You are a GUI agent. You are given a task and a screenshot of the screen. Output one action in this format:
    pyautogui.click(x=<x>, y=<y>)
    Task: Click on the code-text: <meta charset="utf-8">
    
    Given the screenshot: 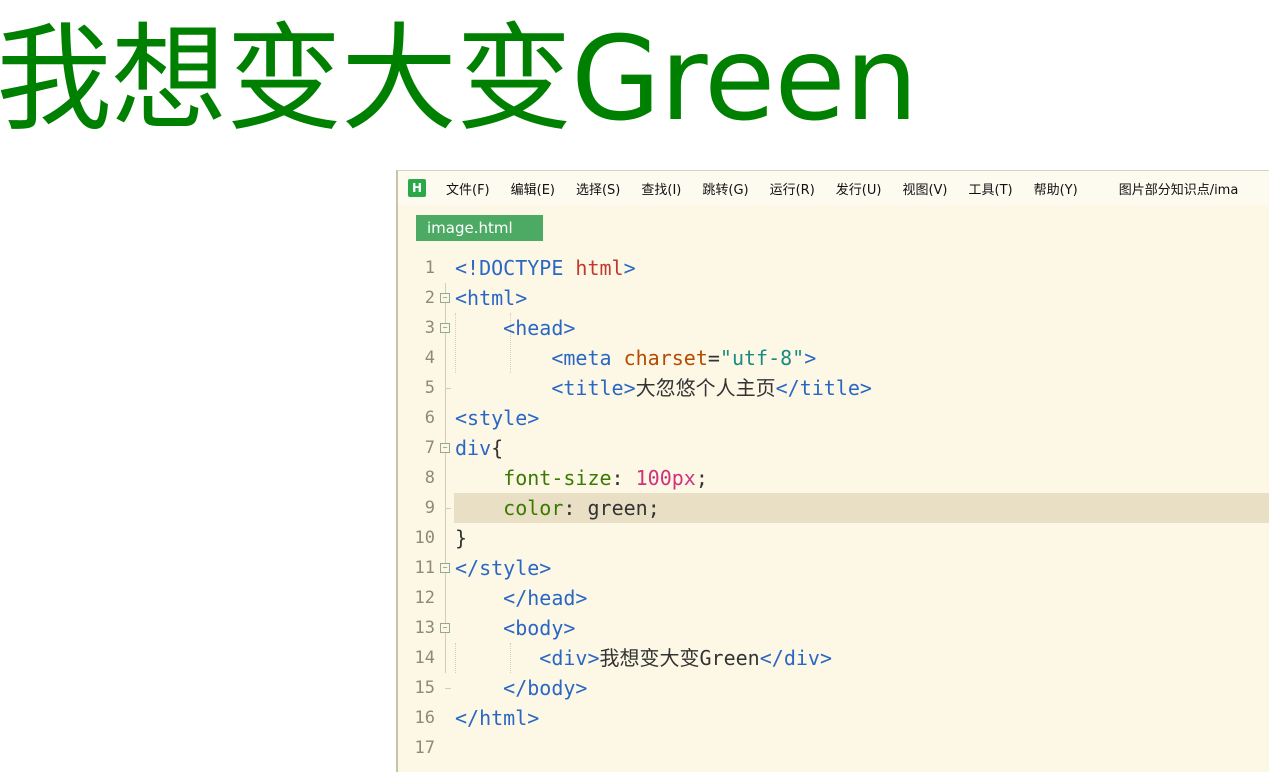 What is the action you would take?
    pyautogui.click(x=635, y=358)
    